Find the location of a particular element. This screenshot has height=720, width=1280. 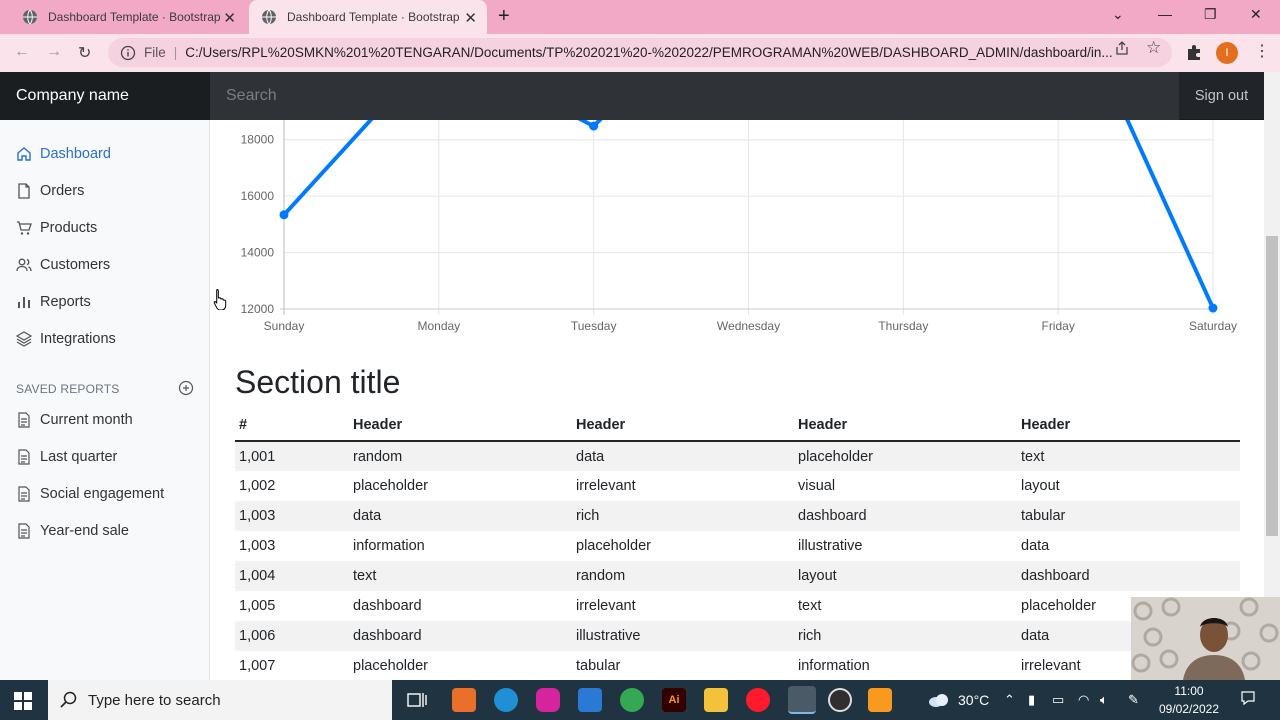

mail-app-icon is located at coordinates (590, 700).